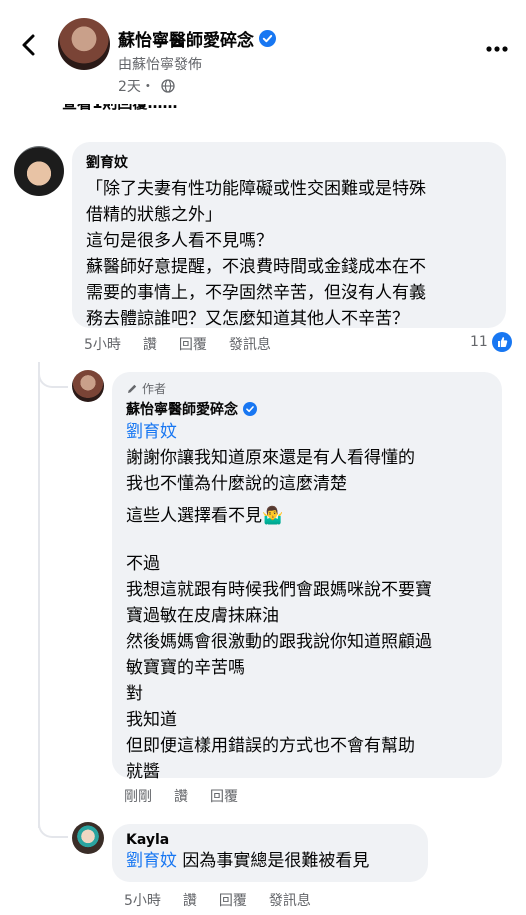 Image resolution: width=526 pixels, height=915 pixels. I want to click on comment-text: 因為事實總是很難被看見, so click(273, 861).